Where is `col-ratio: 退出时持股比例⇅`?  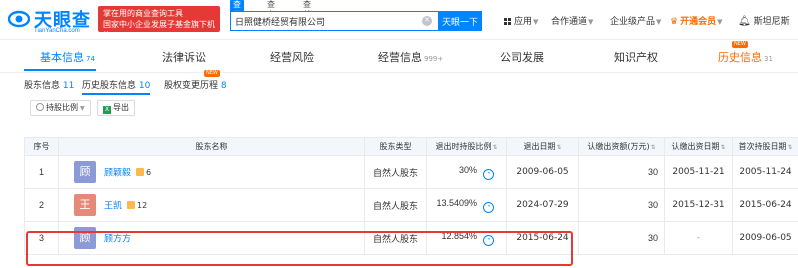
col-ratio: 退出时持股比例⇅ is located at coordinates (466, 146).